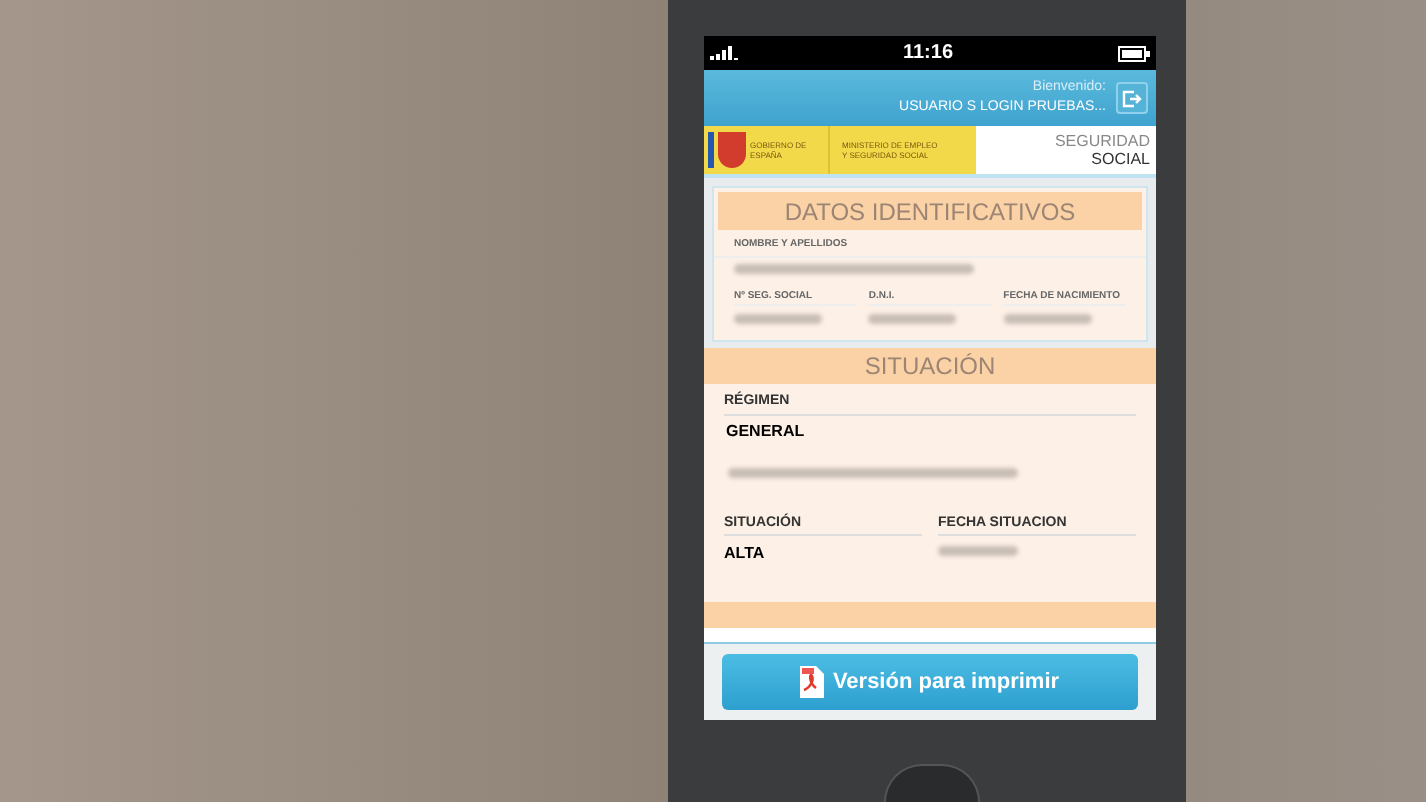 Image resolution: width=1426 pixels, height=802 pixels. Describe the element at coordinates (766, 431) in the screenshot. I see `field-value: GENERAL` at that location.